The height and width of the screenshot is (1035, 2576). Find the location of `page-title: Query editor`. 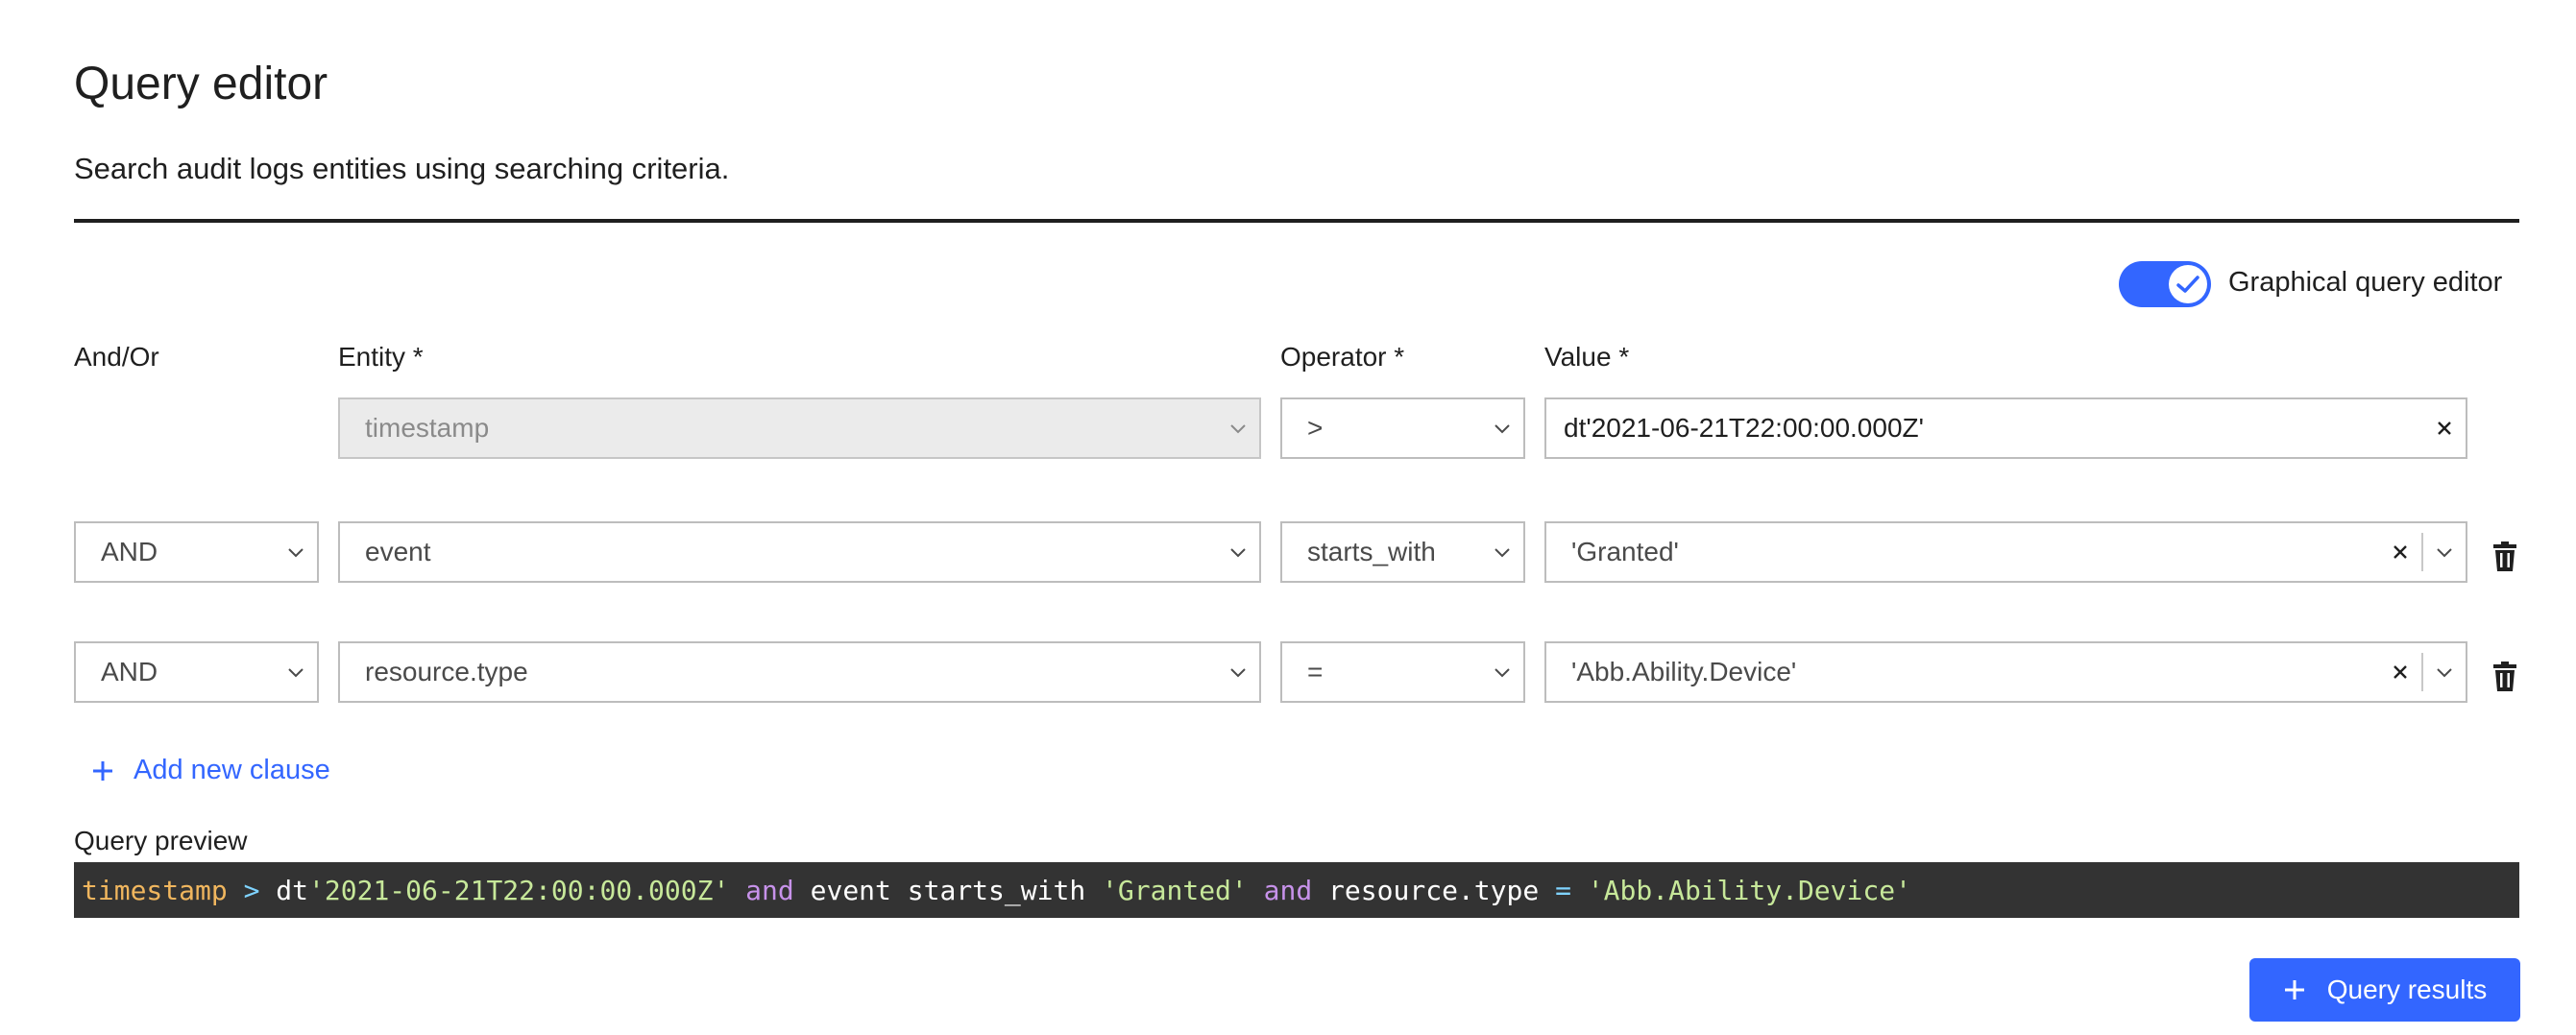

page-title: Query editor is located at coordinates (201, 84).